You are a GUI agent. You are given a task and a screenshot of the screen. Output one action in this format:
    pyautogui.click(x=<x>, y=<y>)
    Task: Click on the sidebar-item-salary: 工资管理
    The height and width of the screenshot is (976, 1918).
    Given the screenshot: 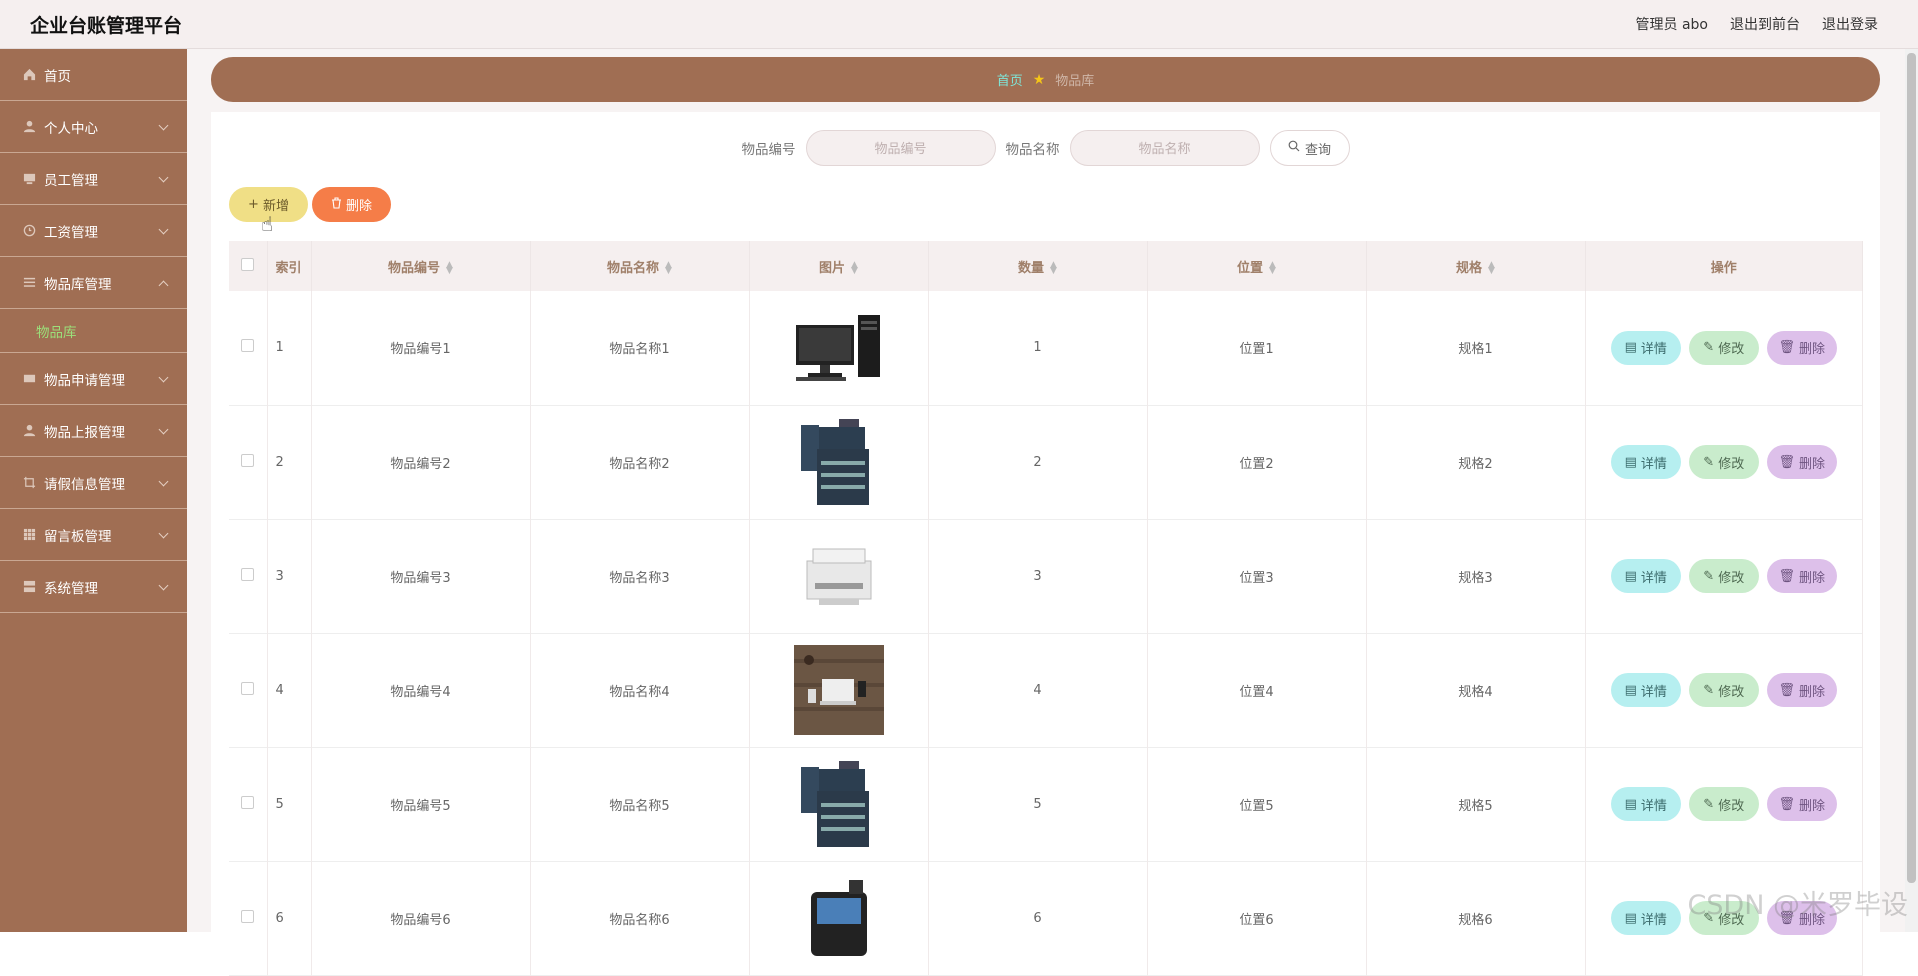 What is the action you would take?
    pyautogui.click(x=93, y=231)
    